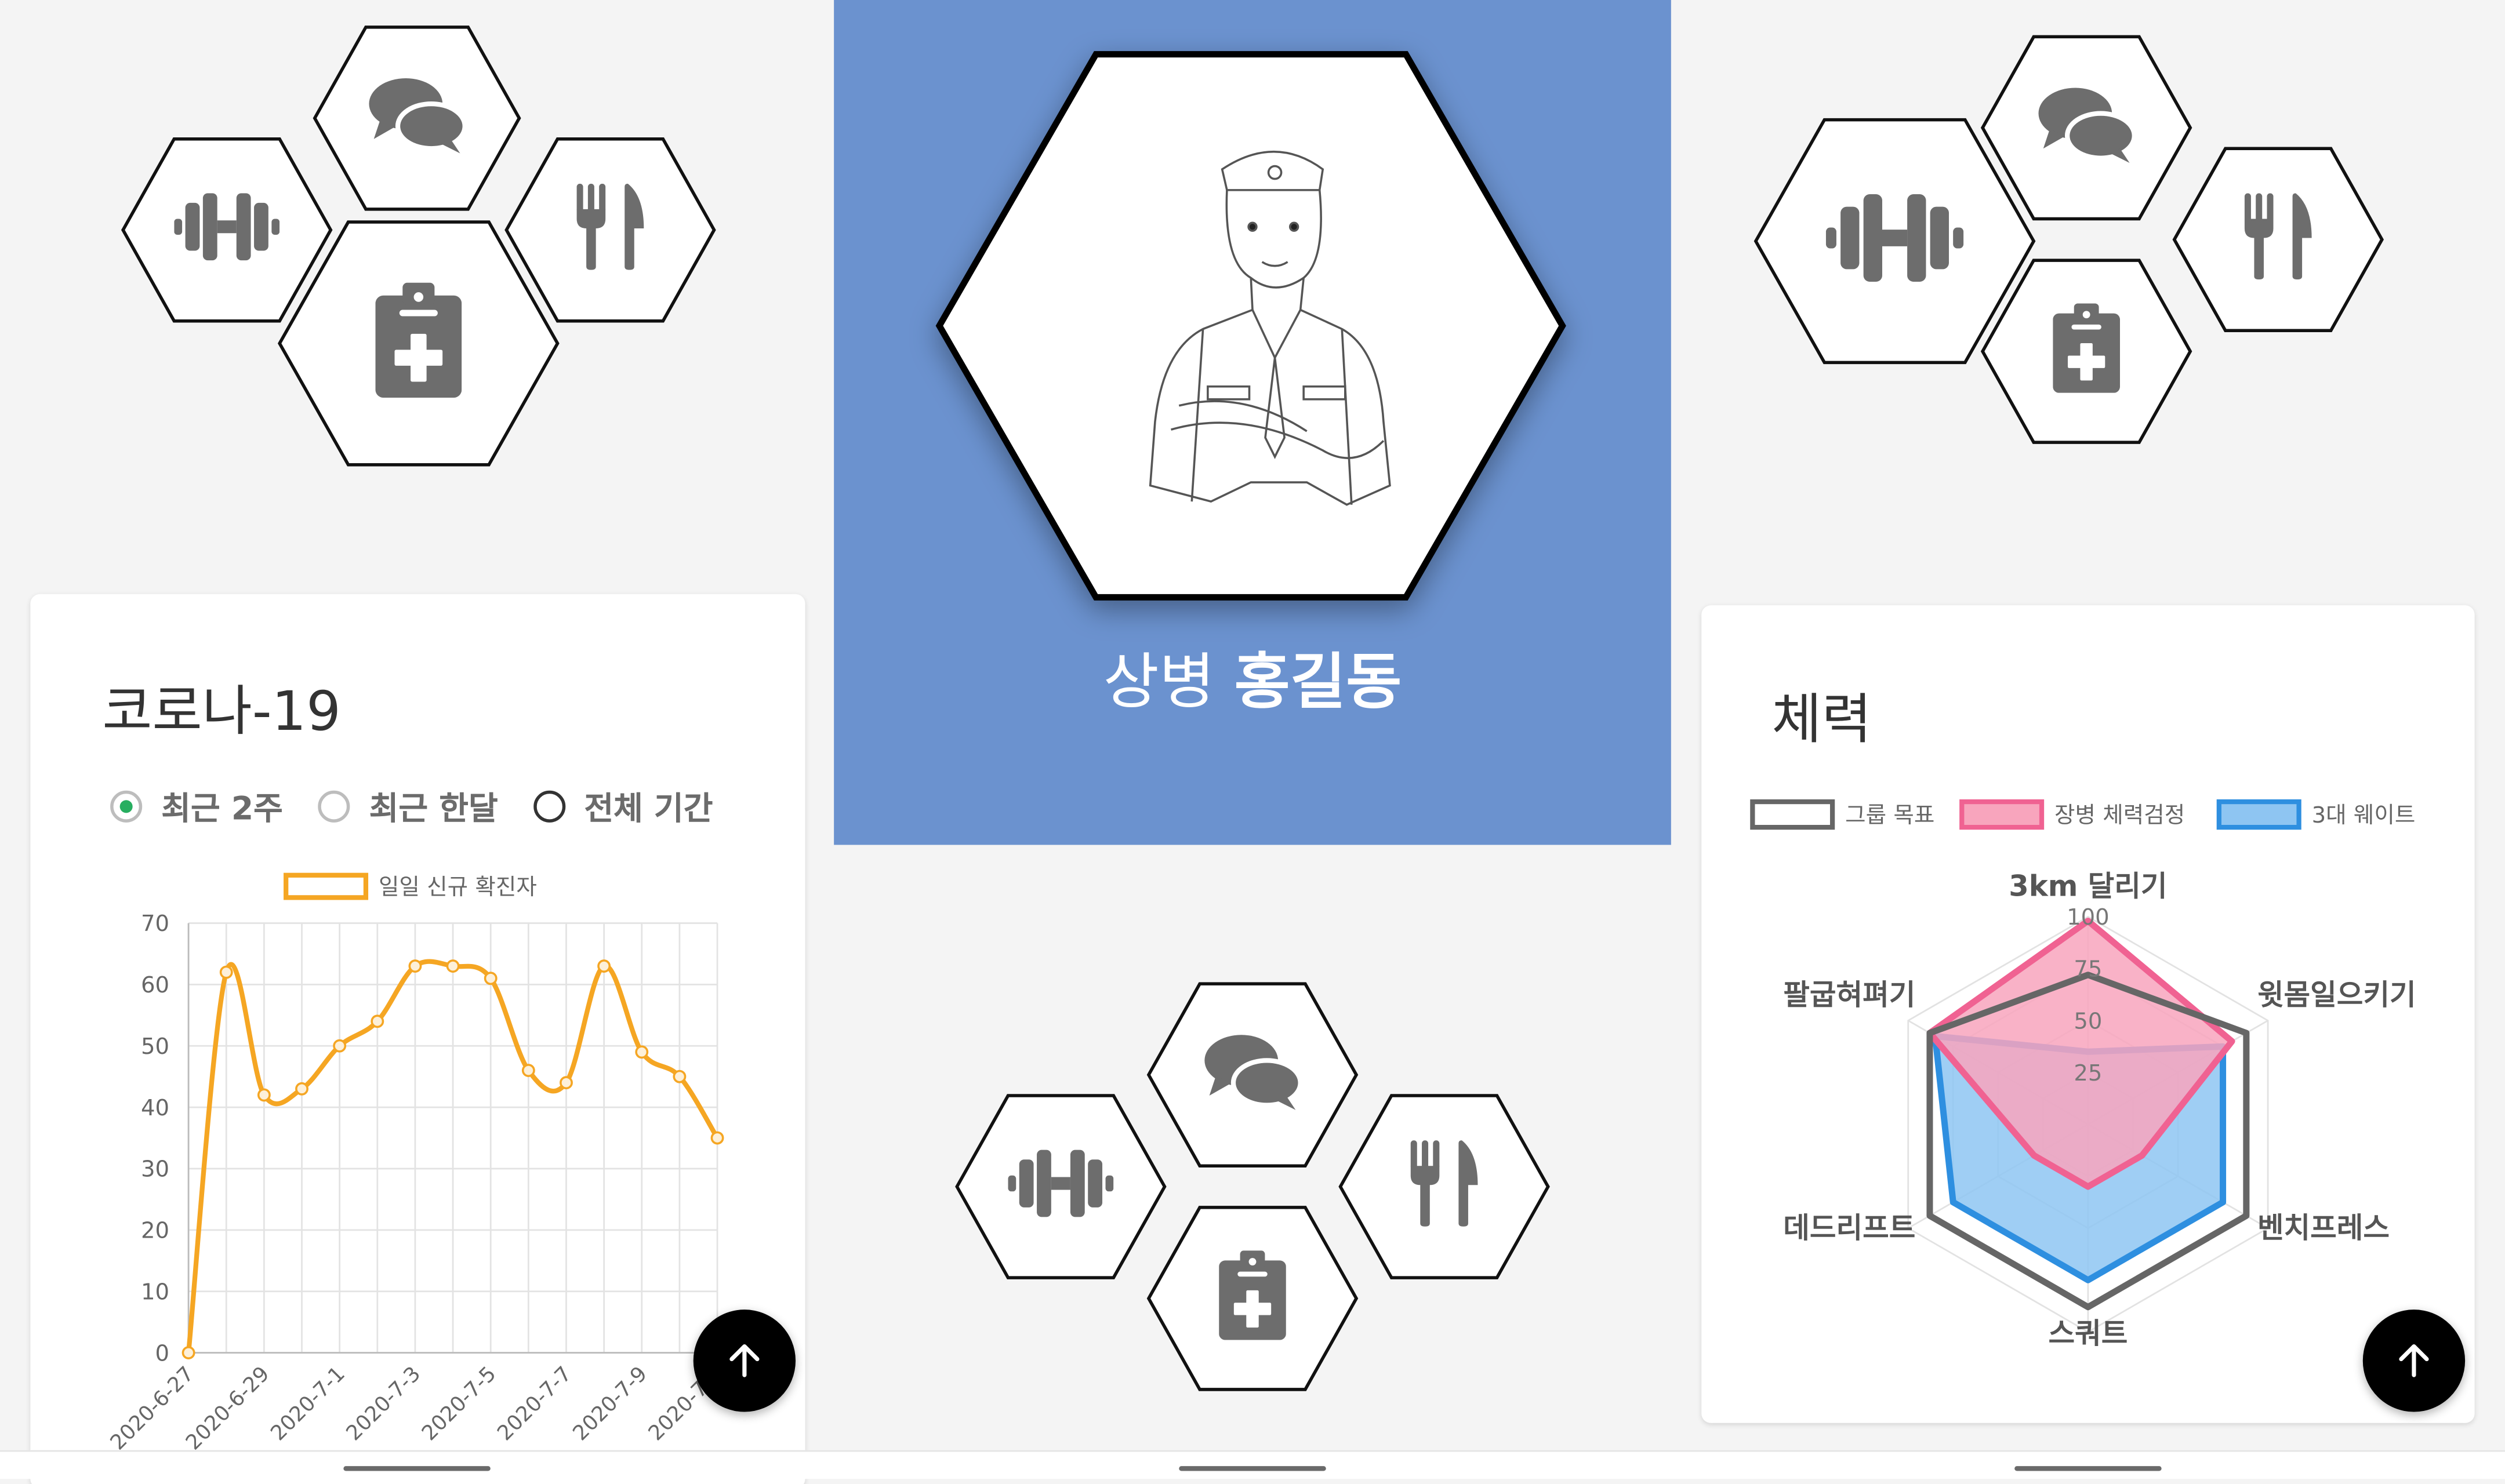  Describe the element at coordinates (155, 924) in the screenshot. I see `y-tick-label: 70` at that location.